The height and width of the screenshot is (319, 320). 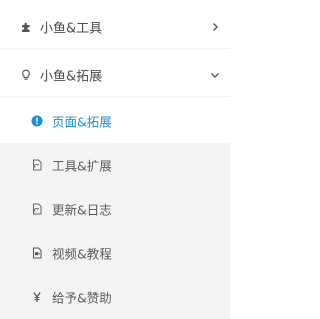 What do you see at coordinates (82, 298) in the screenshot?
I see `submenu-item-label: 给予&赞助` at bounding box center [82, 298].